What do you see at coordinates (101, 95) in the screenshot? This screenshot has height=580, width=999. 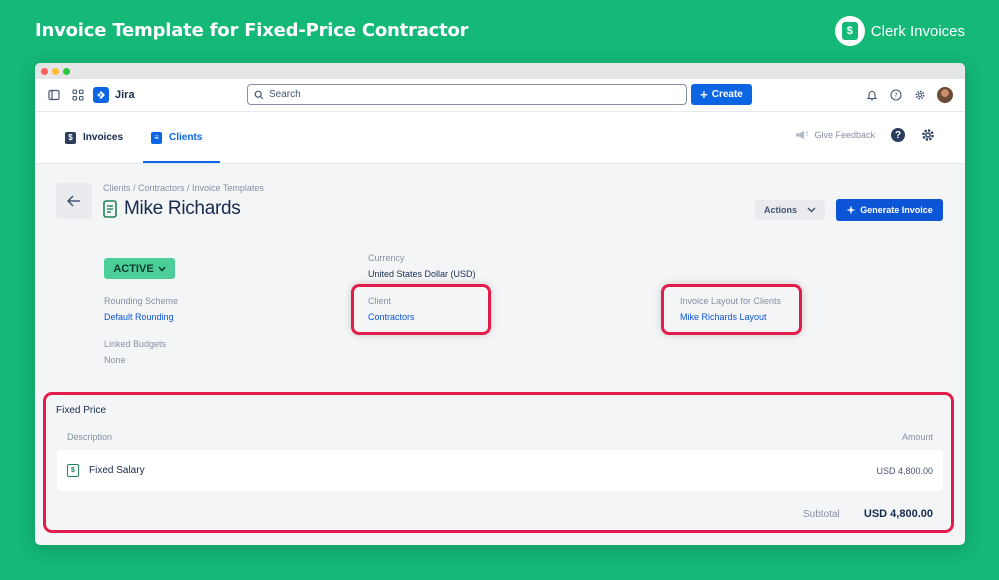 I see `jira-logo-icon` at bounding box center [101, 95].